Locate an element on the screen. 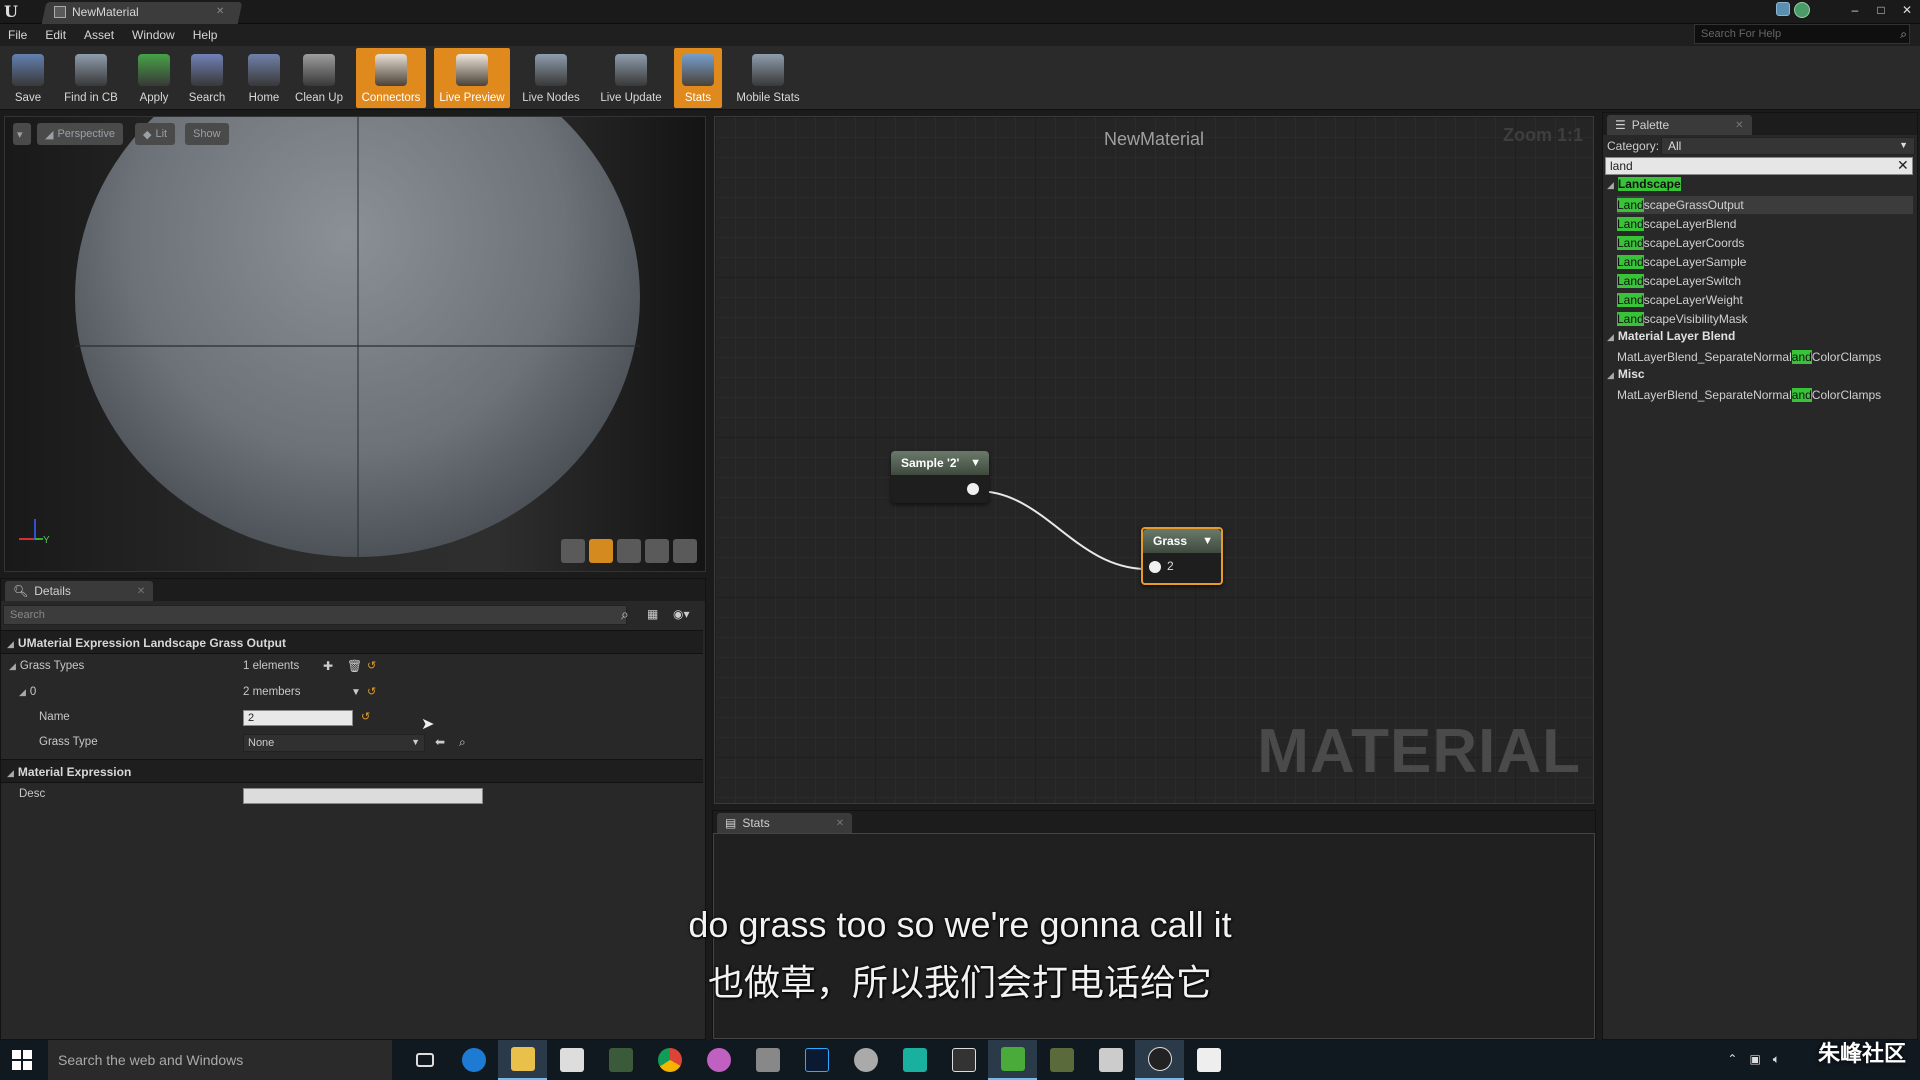 Image resolution: width=1920 pixels, height=1080 pixels. palette-tab: ☰ Palette ✕ is located at coordinates (1679, 125).